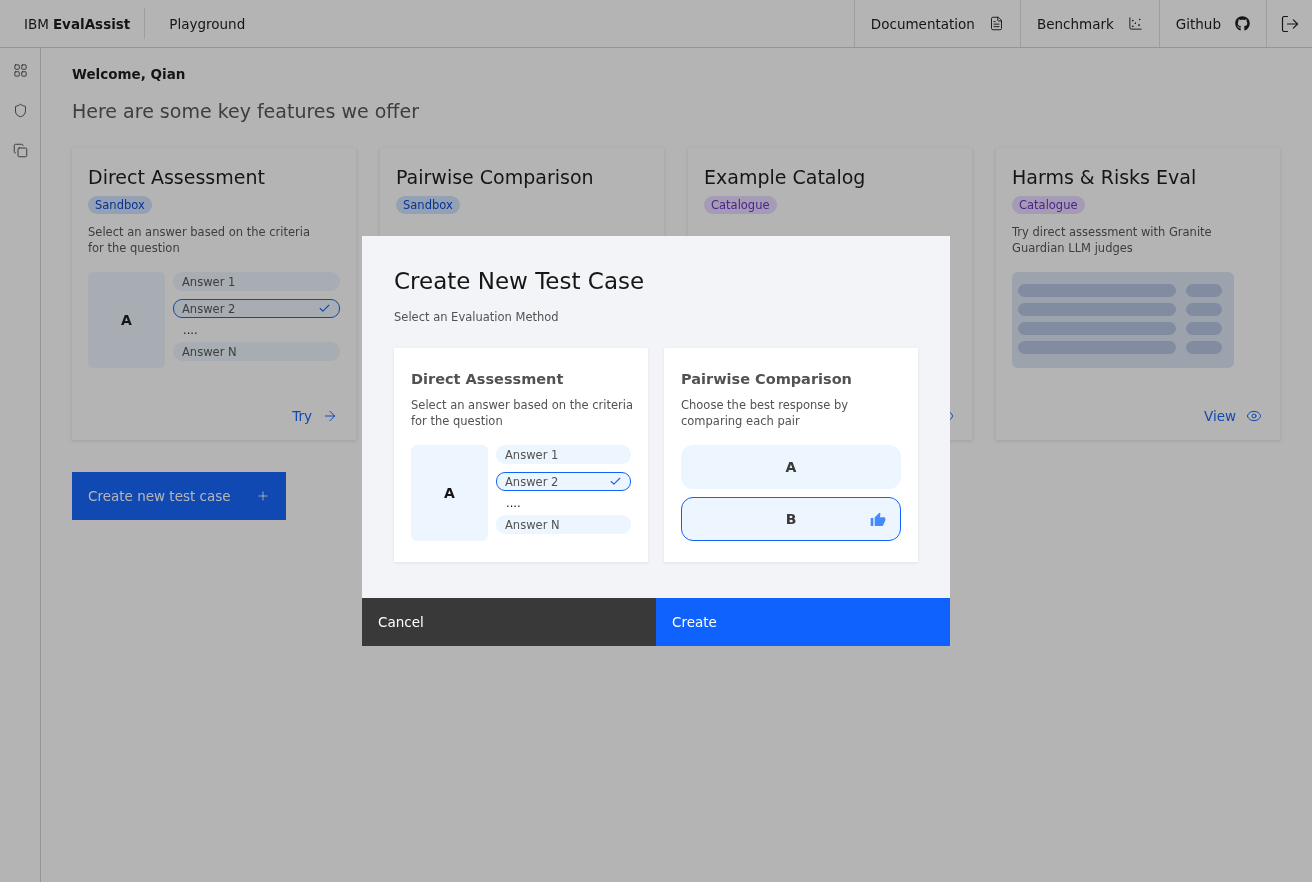 This screenshot has height=882, width=1312. I want to click on grid-icon, so click(20, 70).